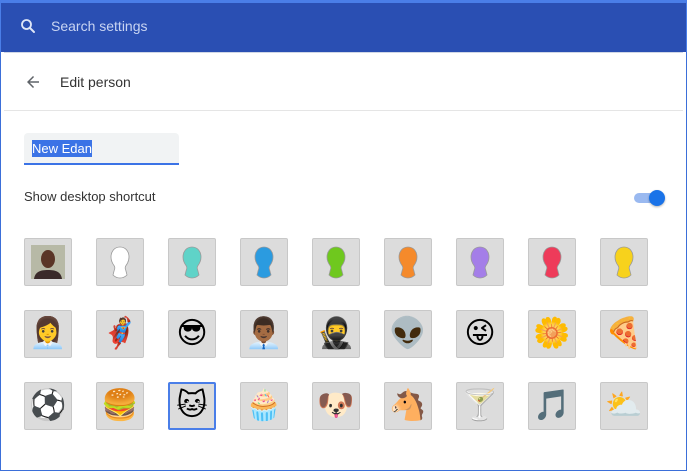 Image resolution: width=687 pixels, height=471 pixels. What do you see at coordinates (95, 82) in the screenshot?
I see `page-title: Edit person` at bounding box center [95, 82].